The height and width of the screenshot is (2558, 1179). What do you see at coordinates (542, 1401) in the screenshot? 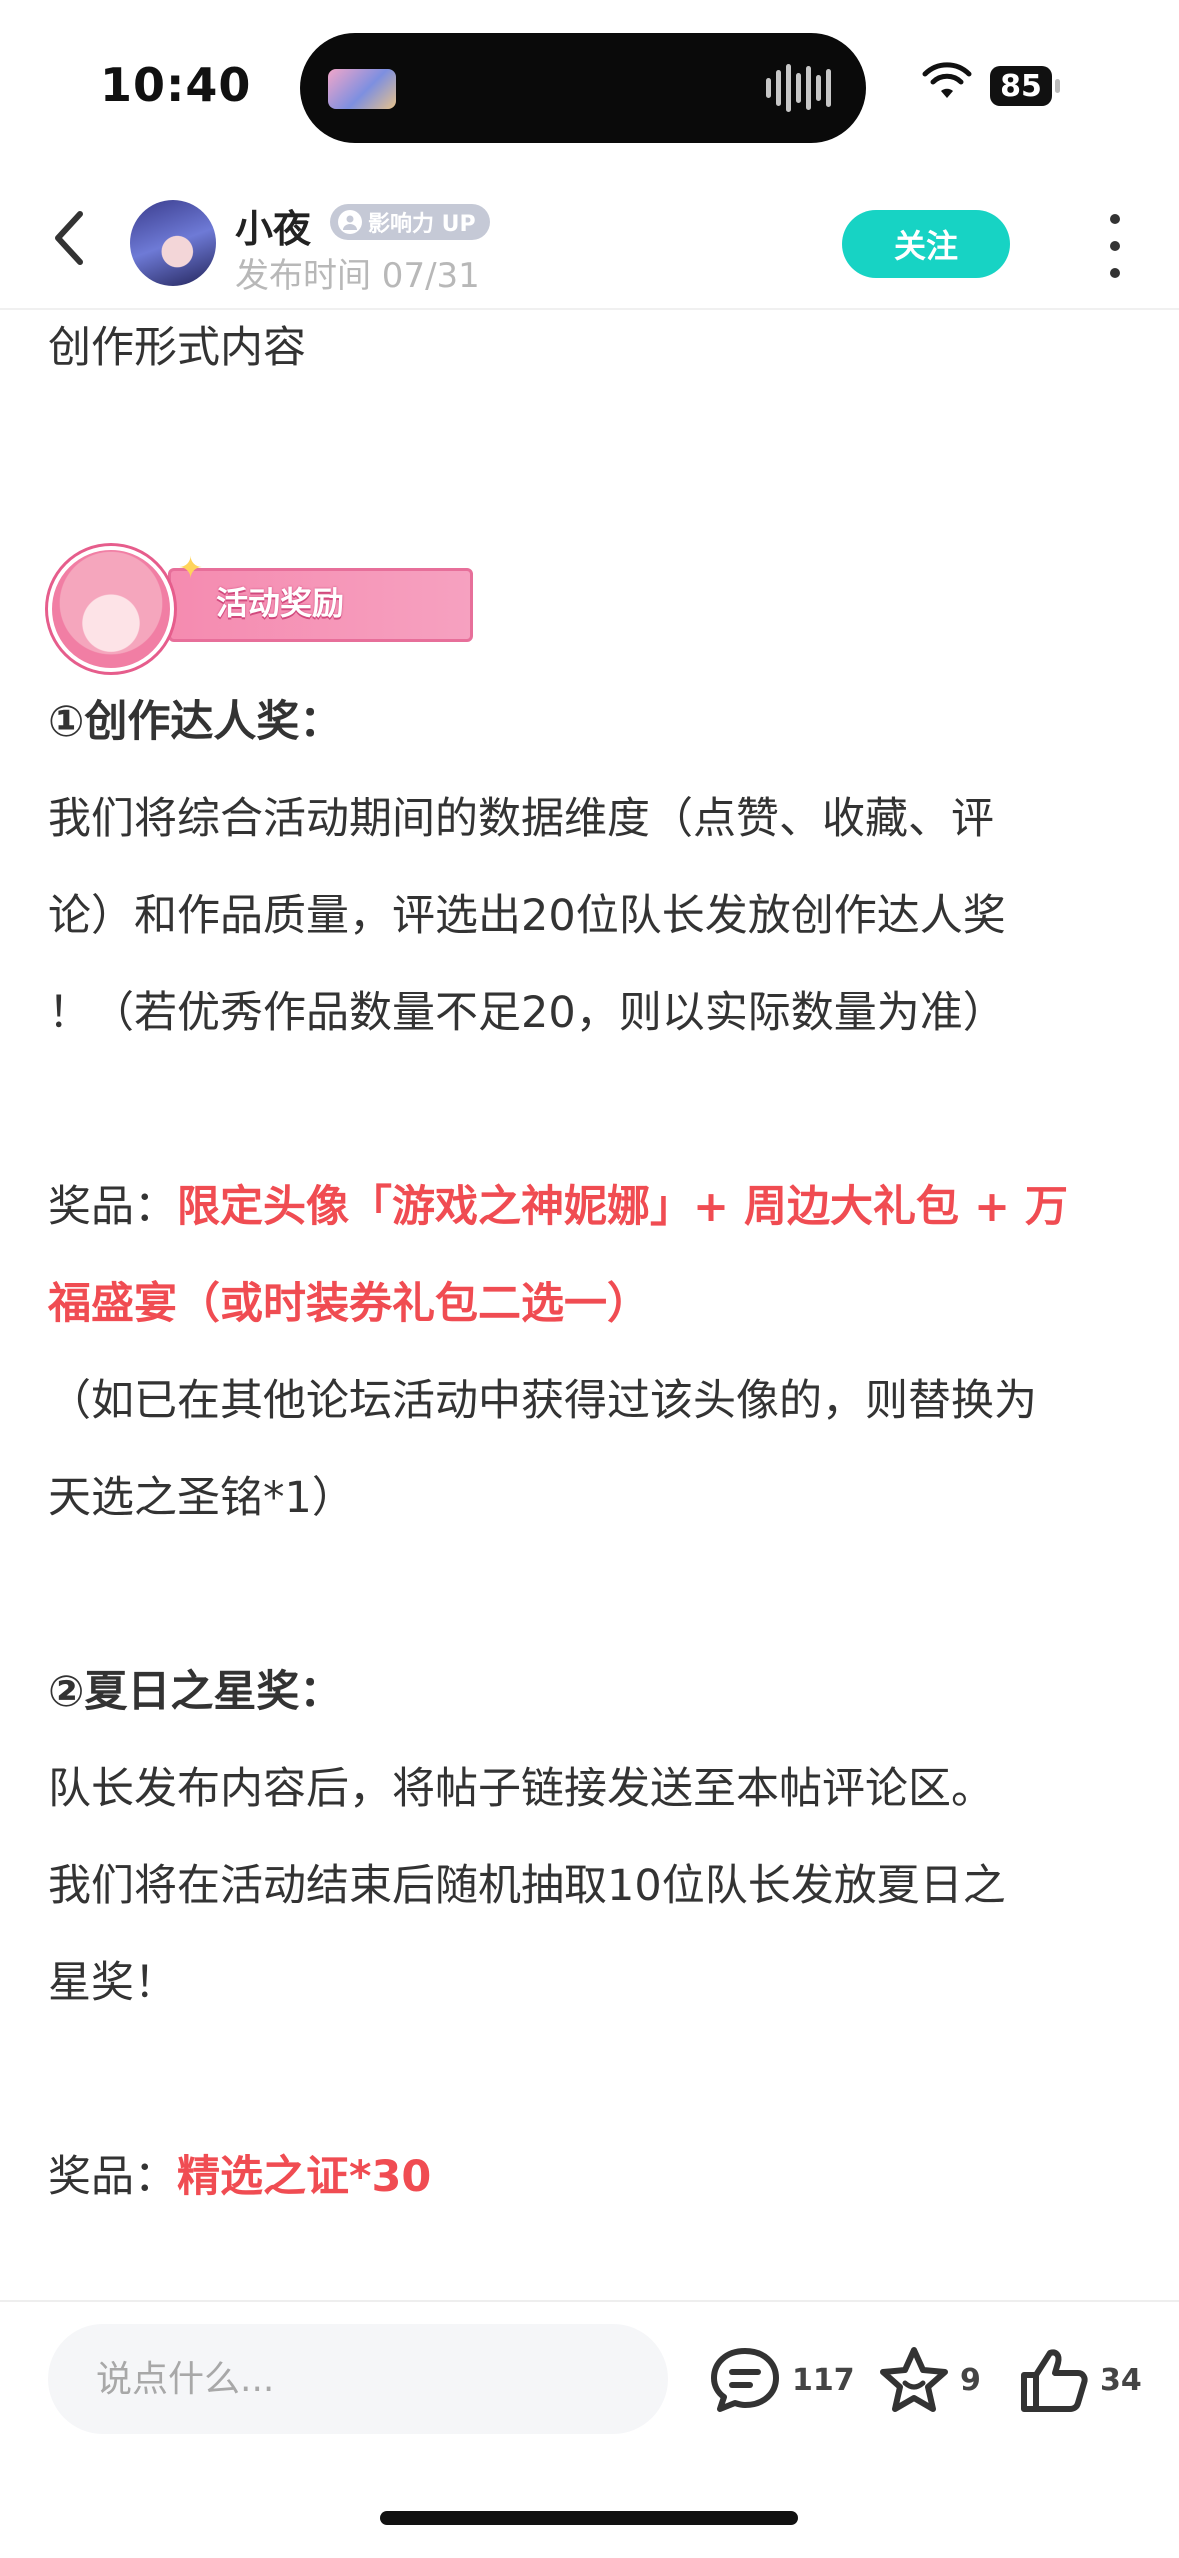
I see `prize-note: （如已在其他论坛活动中获得过该头像的，则替换为` at bounding box center [542, 1401].